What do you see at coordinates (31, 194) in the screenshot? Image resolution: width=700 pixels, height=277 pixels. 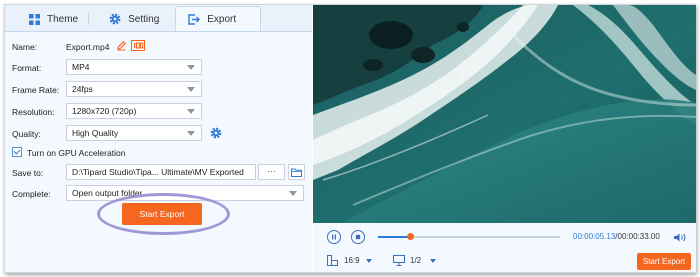 I see `complete-label: Complete:` at bounding box center [31, 194].